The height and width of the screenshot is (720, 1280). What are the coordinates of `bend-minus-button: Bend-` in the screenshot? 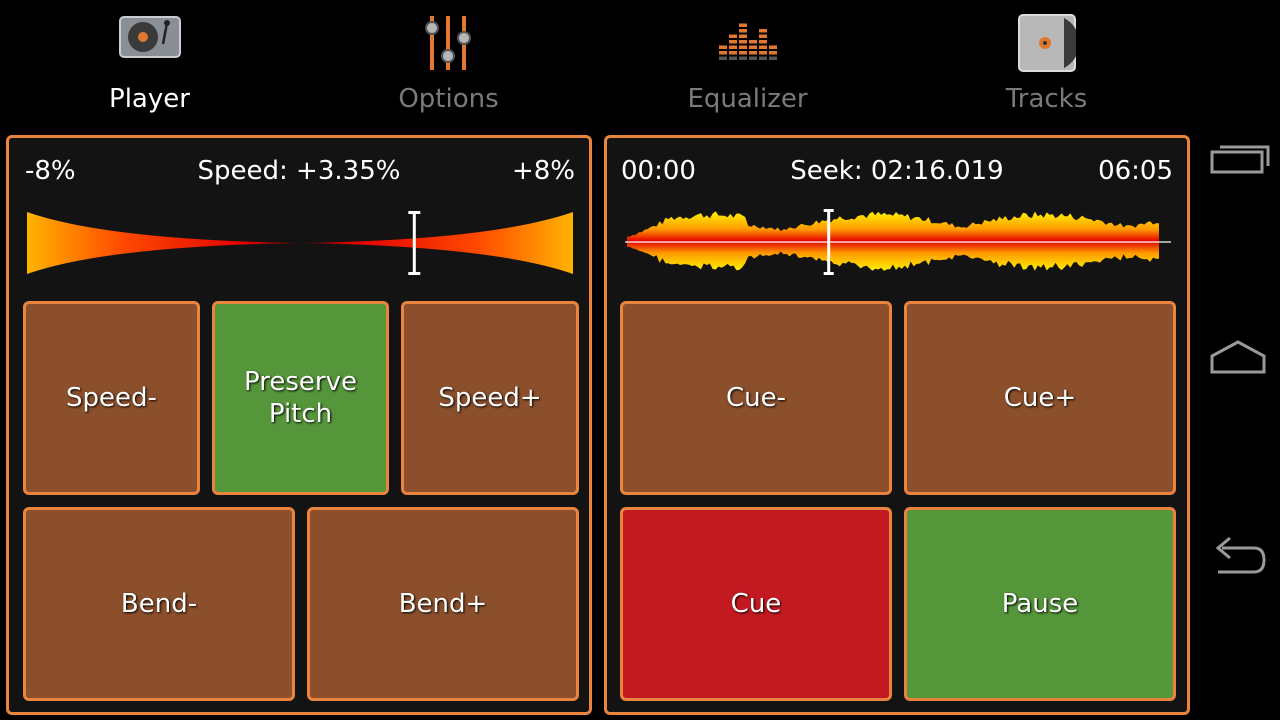 It's located at (159, 604).